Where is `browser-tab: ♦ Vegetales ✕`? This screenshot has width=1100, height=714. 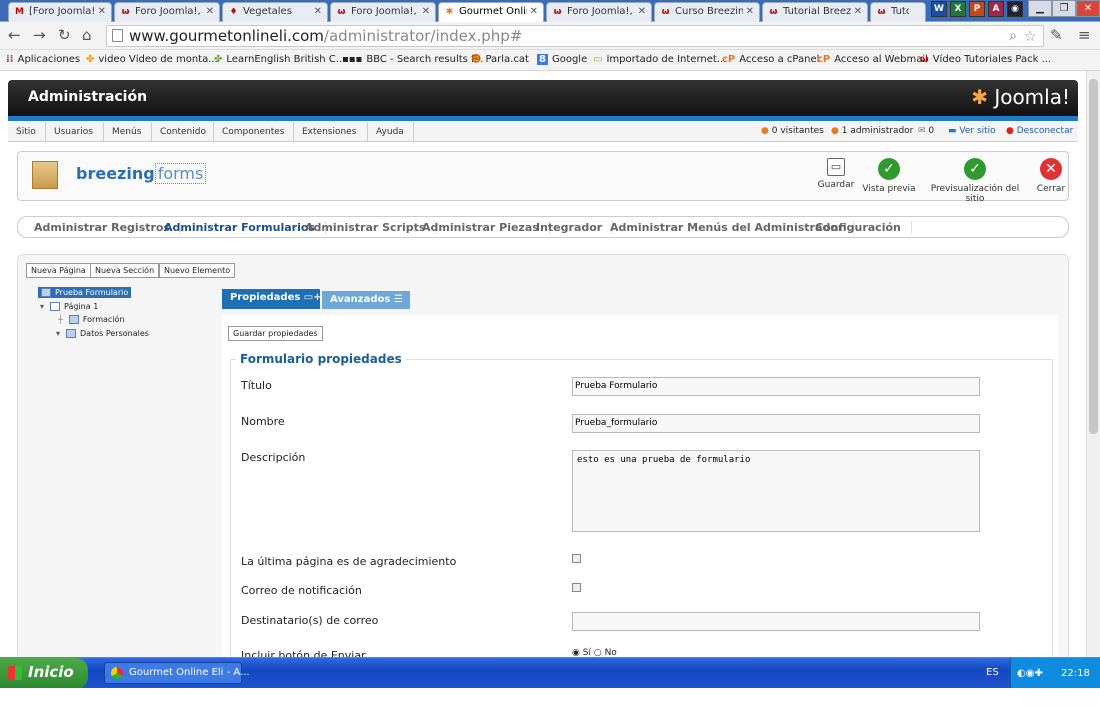
browser-tab: ♦ Vegetales ✕ is located at coordinates (275, 12).